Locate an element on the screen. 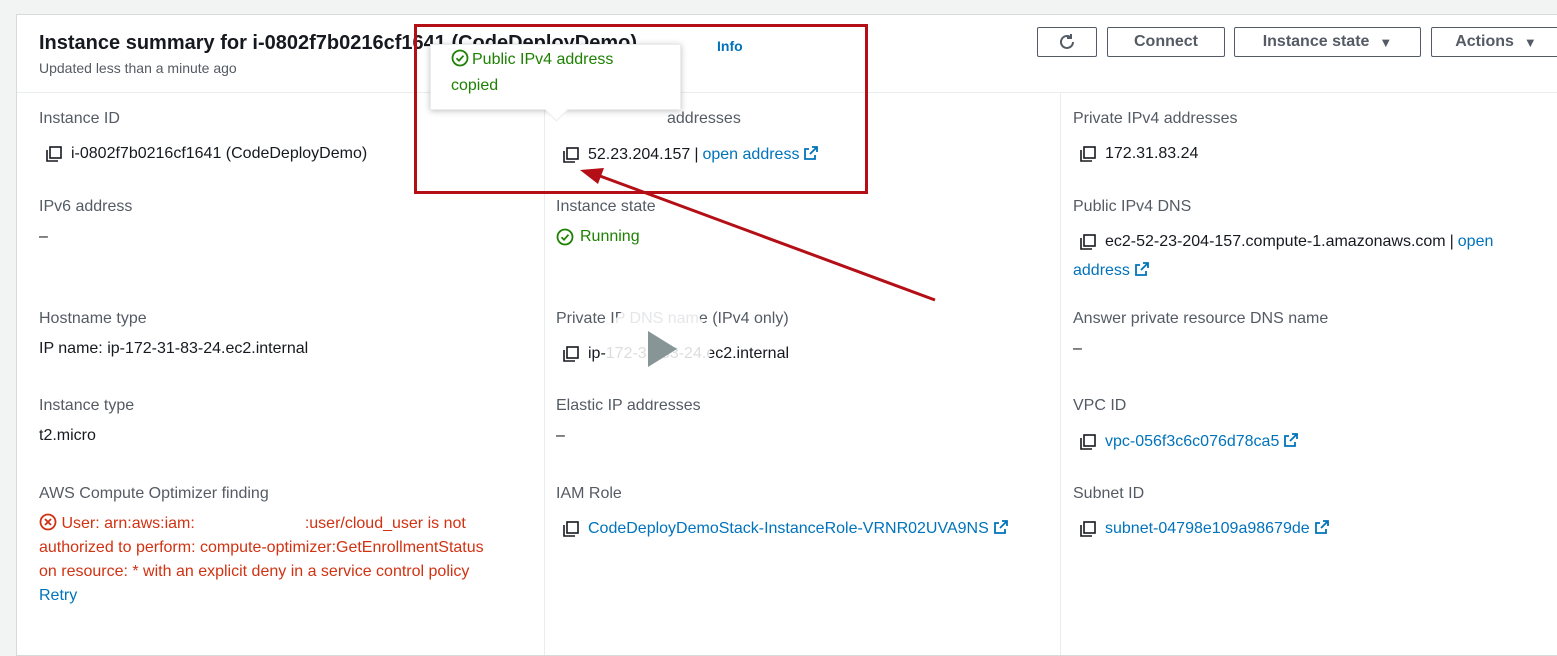  annotation-arrow is located at coordinates (758, 235).